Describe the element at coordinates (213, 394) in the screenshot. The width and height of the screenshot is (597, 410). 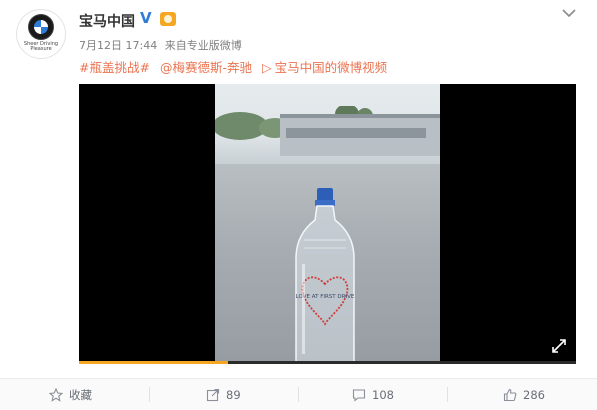
I see `repost-icon` at that location.